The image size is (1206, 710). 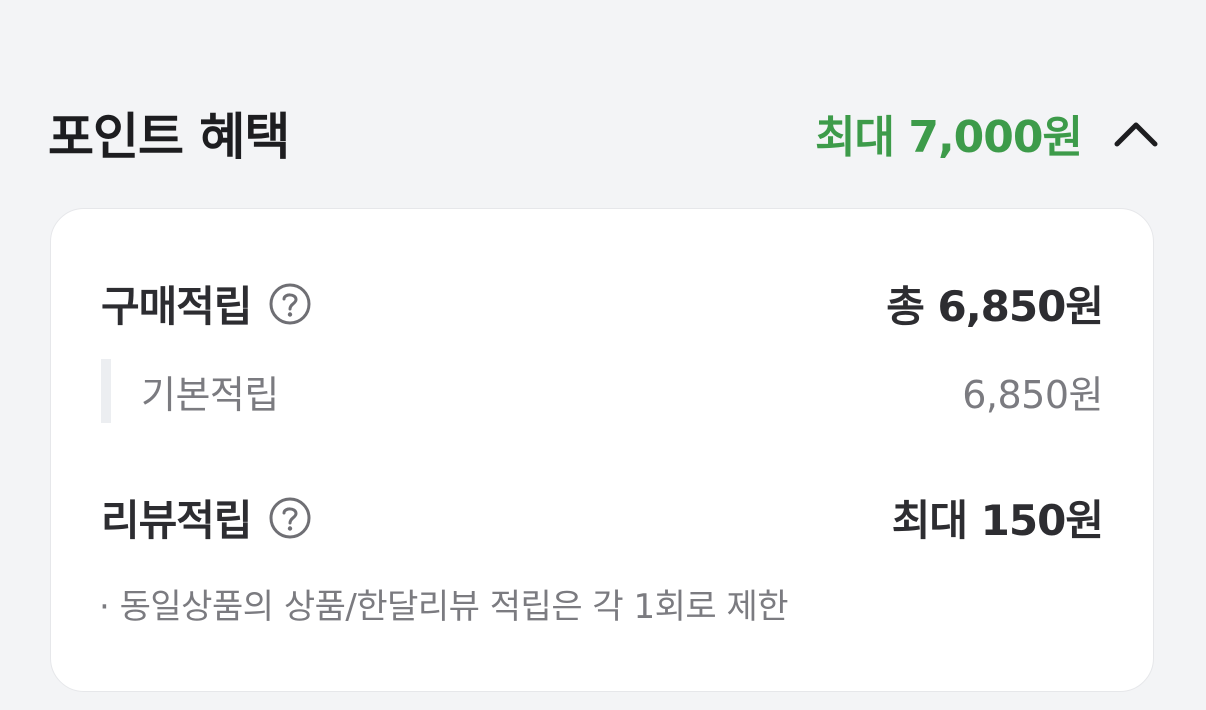 I want to click on section-title: 포인트 혜택, so click(x=169, y=137).